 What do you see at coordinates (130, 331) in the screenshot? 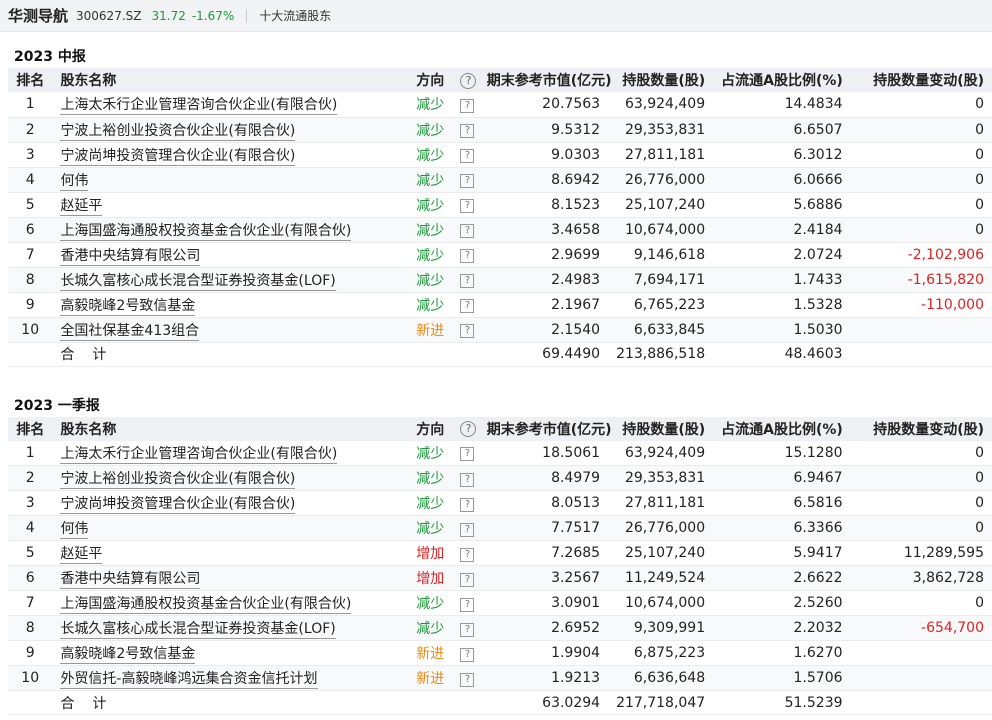
I see `holder-name-link: 全国社保基金413组合` at bounding box center [130, 331].